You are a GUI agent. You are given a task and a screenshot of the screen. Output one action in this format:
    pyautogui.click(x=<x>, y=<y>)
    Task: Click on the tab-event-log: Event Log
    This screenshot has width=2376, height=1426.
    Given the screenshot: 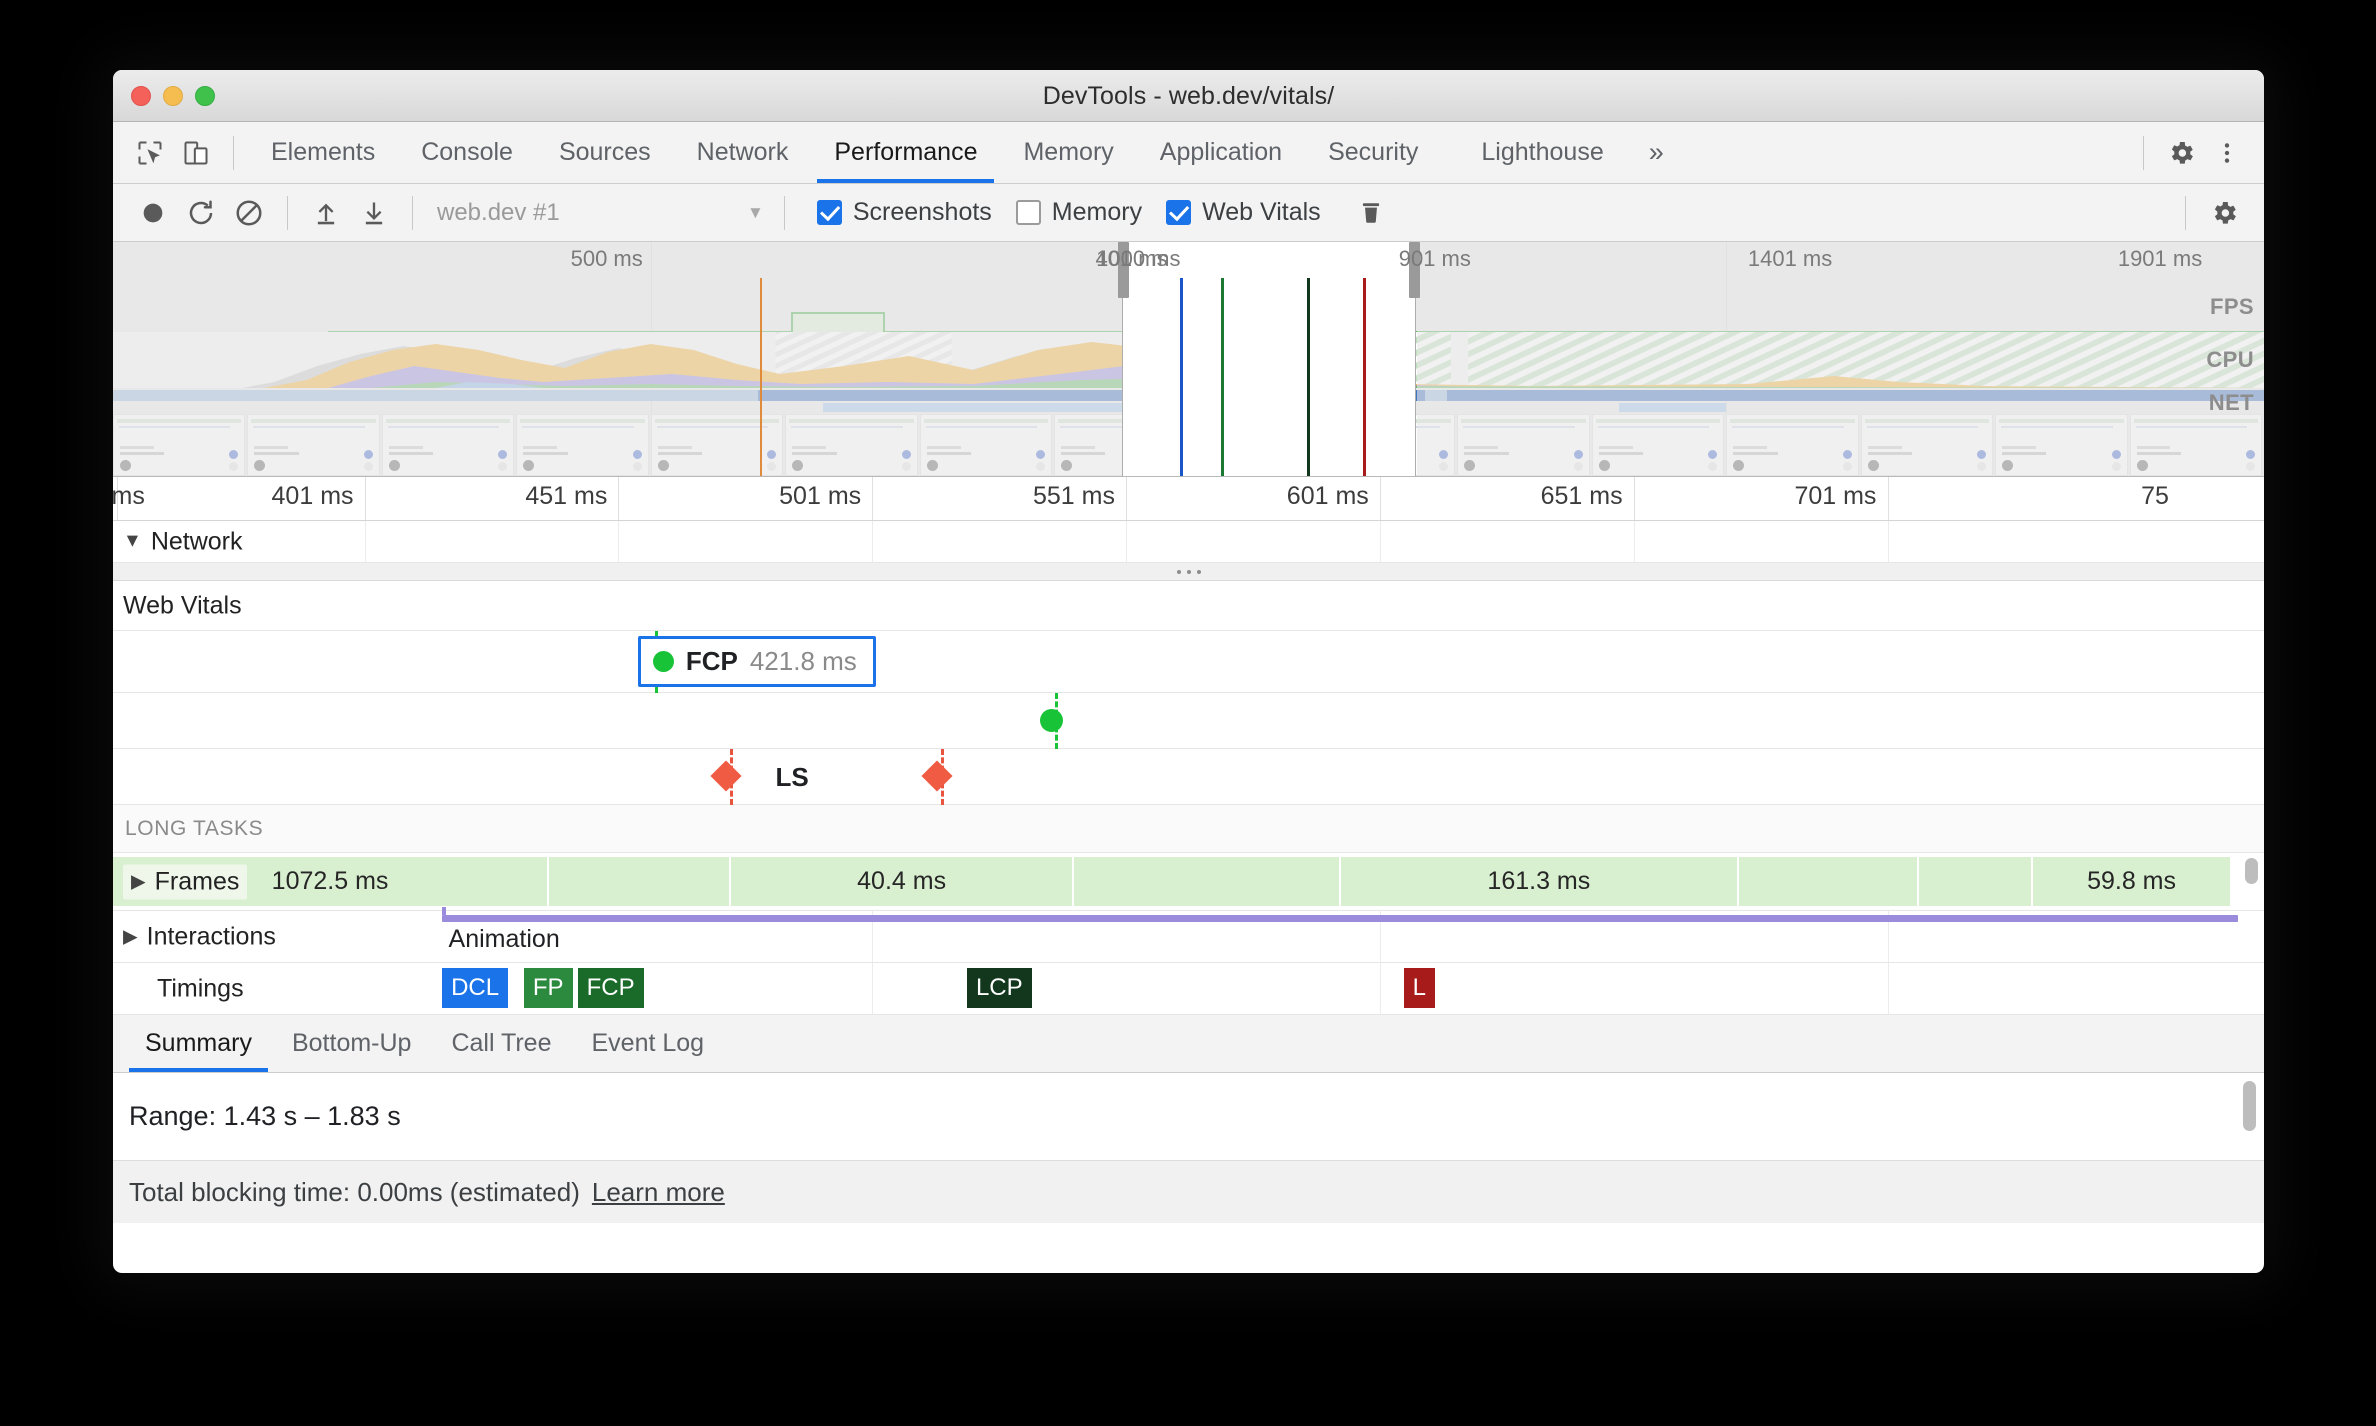 What is the action you would take?
    pyautogui.click(x=648, y=1043)
    